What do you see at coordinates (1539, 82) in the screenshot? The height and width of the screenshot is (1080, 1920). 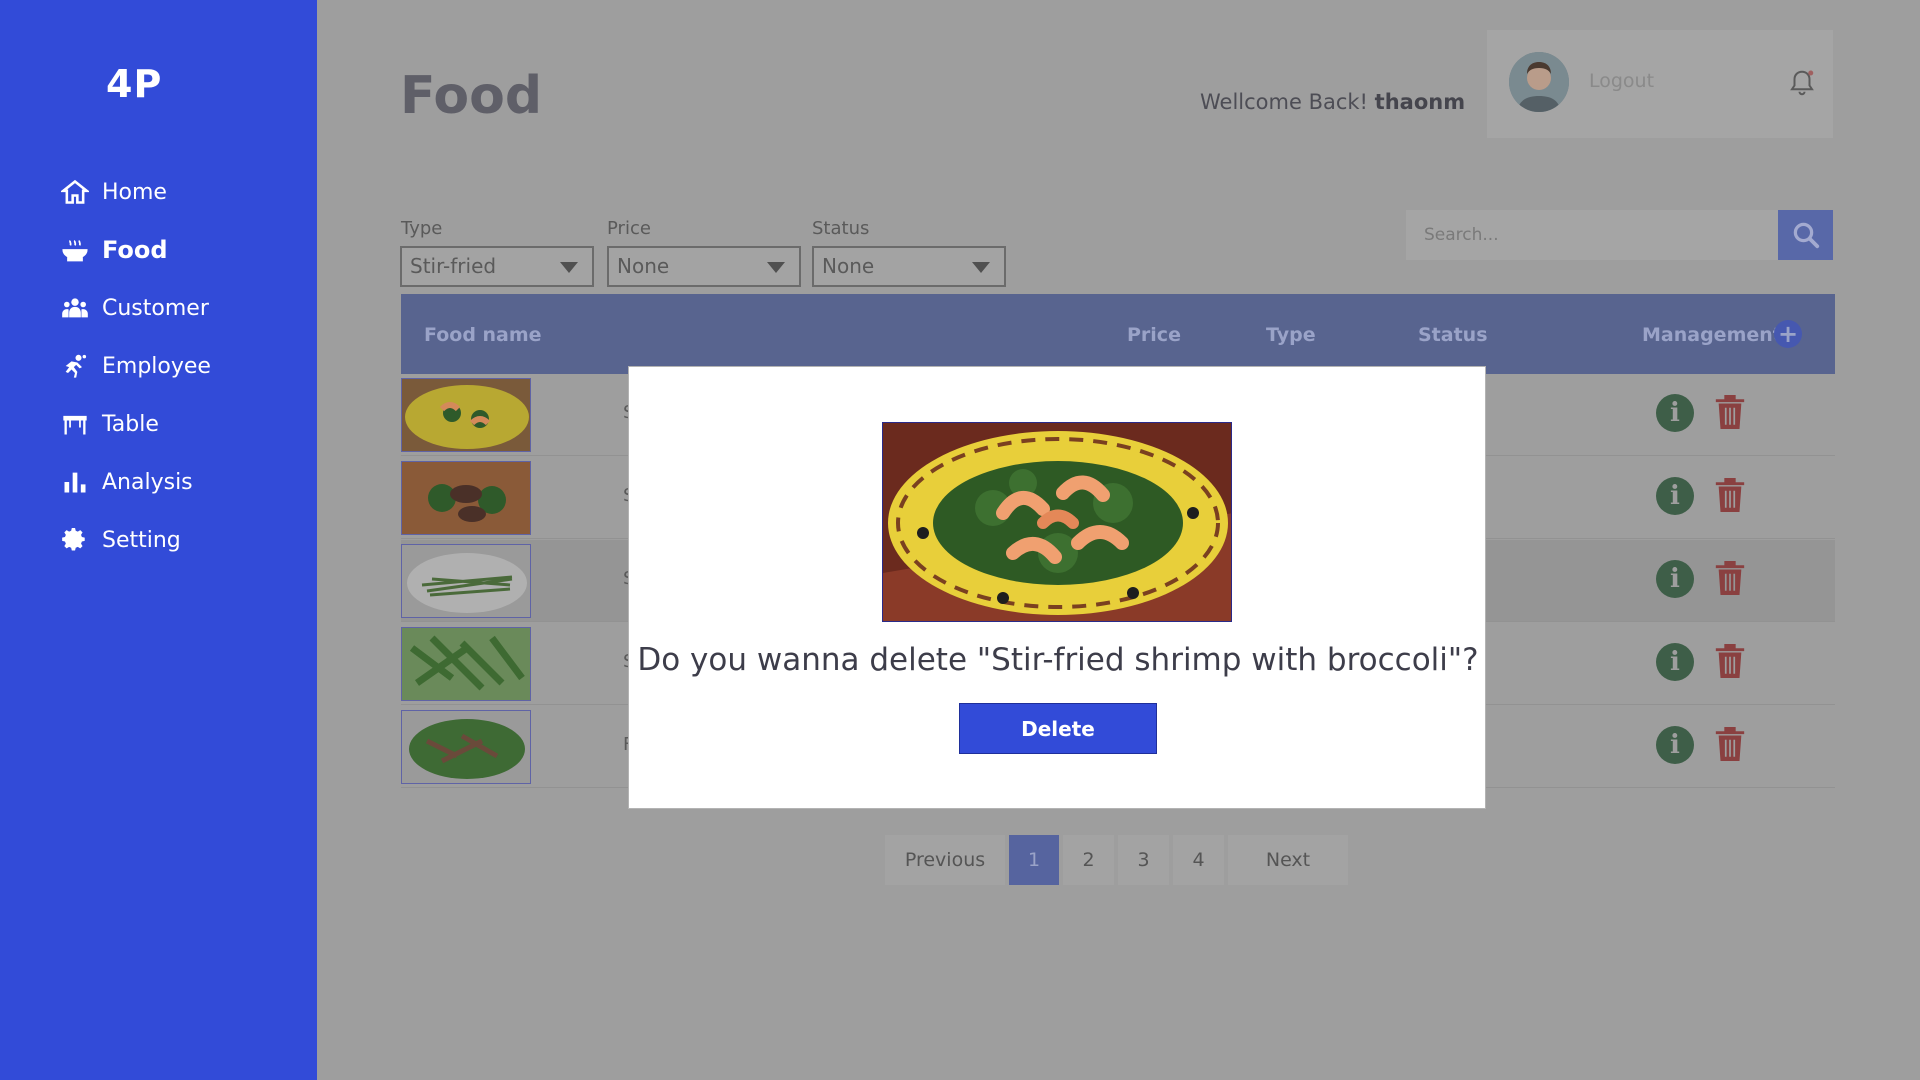 I see `avatar` at bounding box center [1539, 82].